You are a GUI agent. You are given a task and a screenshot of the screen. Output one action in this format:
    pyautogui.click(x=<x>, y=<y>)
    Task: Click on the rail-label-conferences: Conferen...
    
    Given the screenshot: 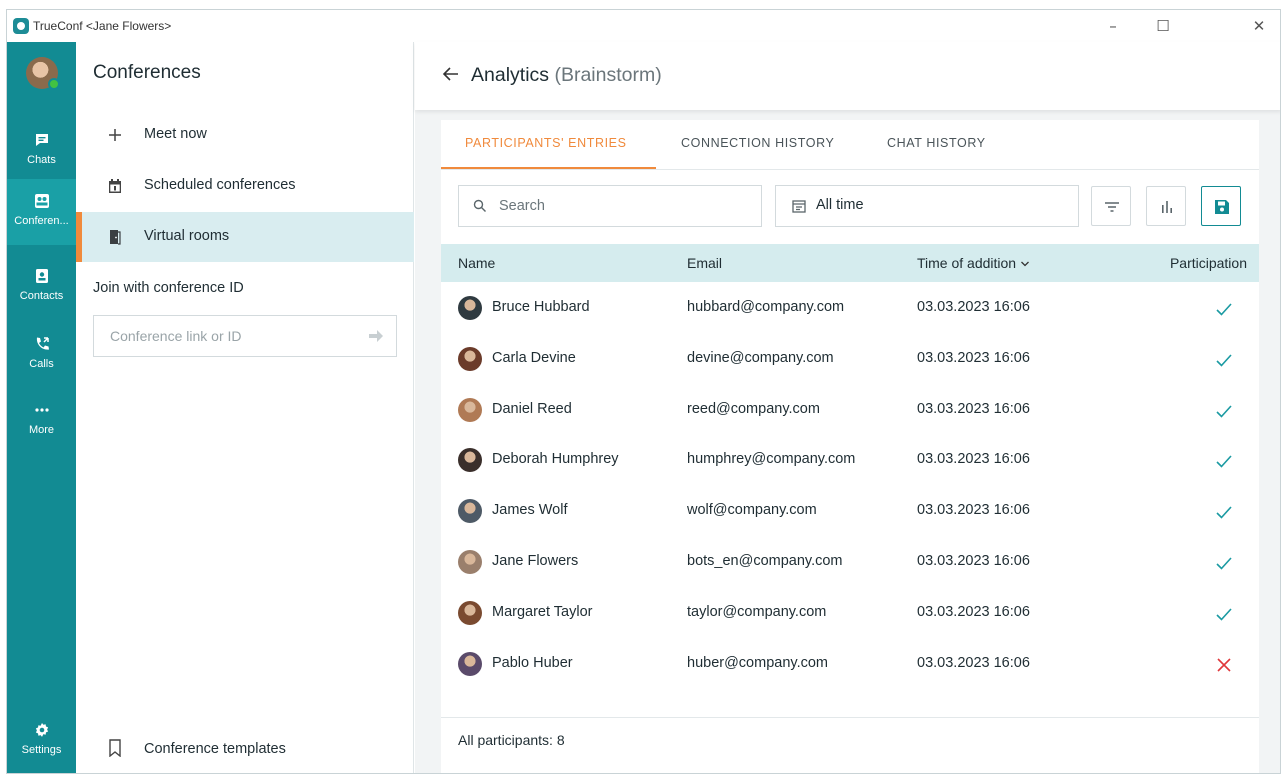 What is the action you would take?
    pyautogui.click(x=41, y=221)
    